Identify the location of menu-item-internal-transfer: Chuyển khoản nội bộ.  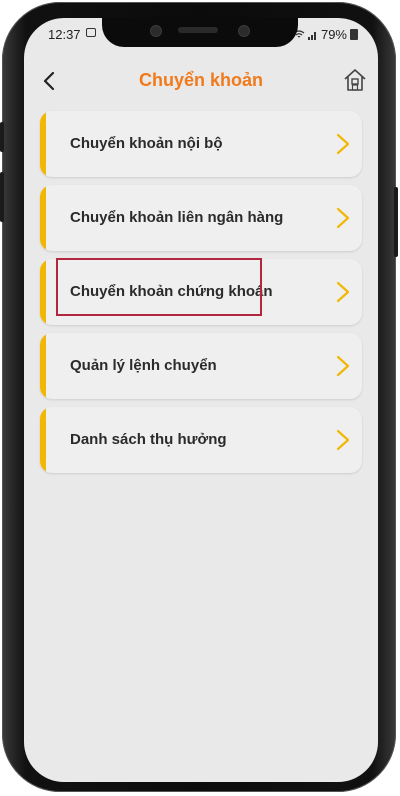
(201, 144).